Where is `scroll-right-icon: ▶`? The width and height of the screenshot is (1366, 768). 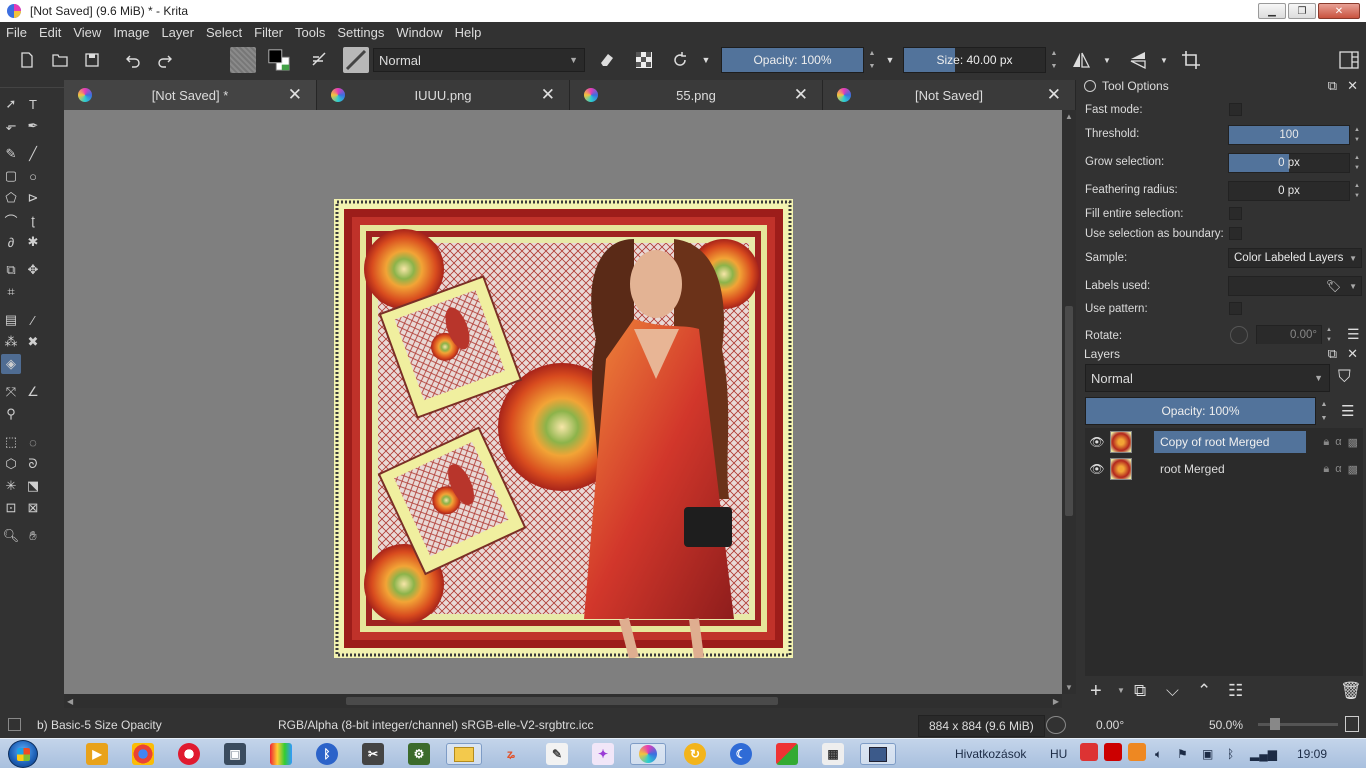
scroll-right-icon: ▶ is located at coordinates (1056, 701).